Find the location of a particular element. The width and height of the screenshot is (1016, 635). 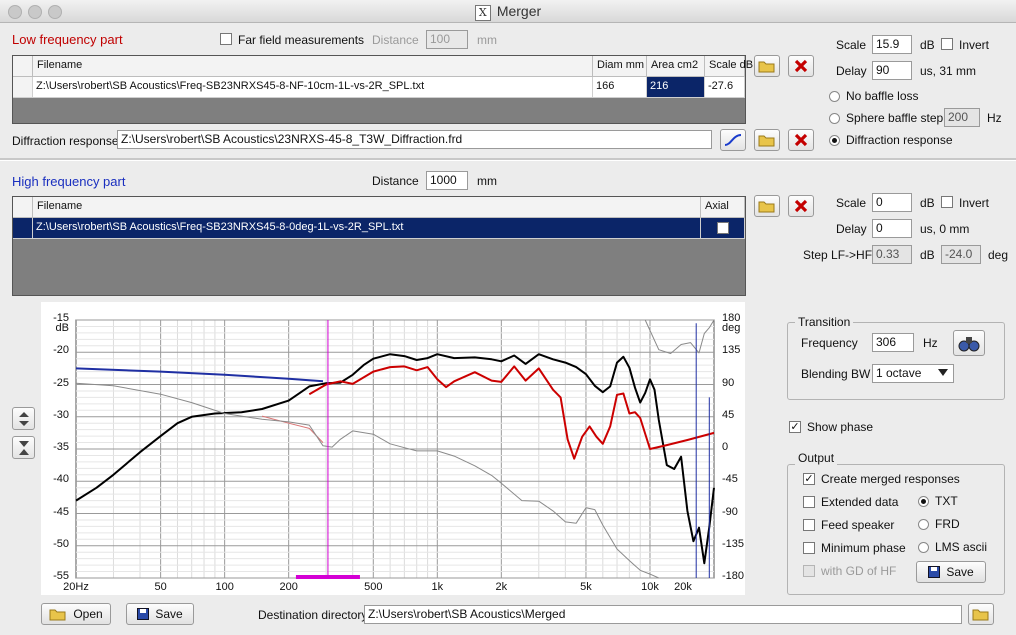

y-tick-label: -35 is located at coordinates (61, 447).